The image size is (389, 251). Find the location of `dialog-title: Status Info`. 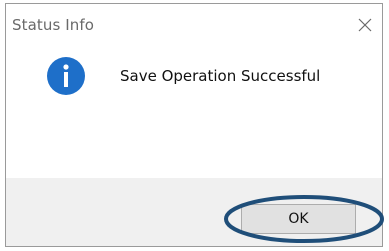

dialog-title: Status Info is located at coordinates (53, 25).